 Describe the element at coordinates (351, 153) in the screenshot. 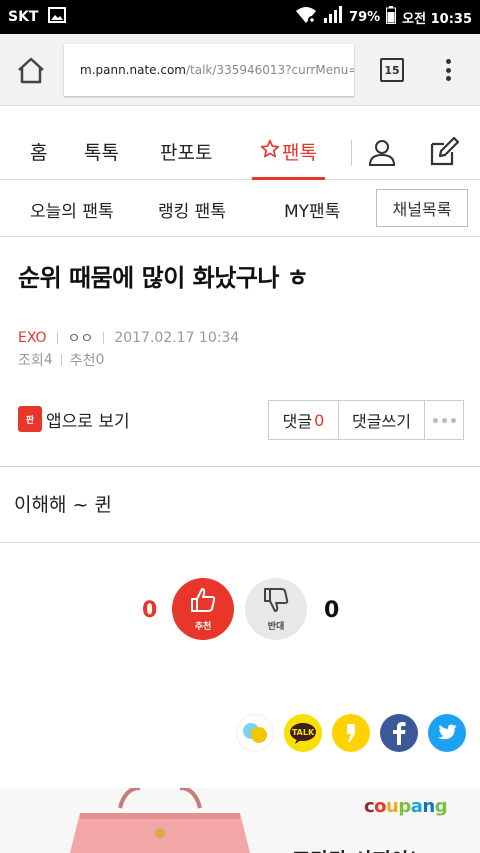

I see `nav-divider` at that location.